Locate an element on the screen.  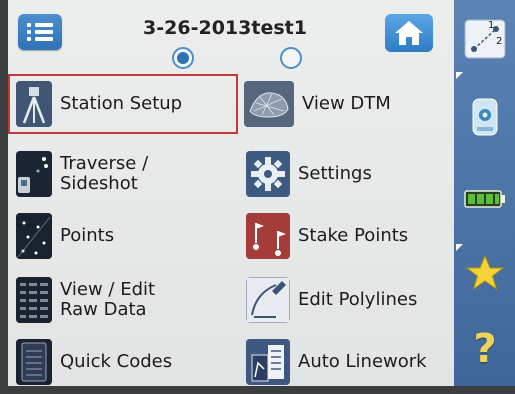
settings-label: Settings is located at coordinates (335, 173).